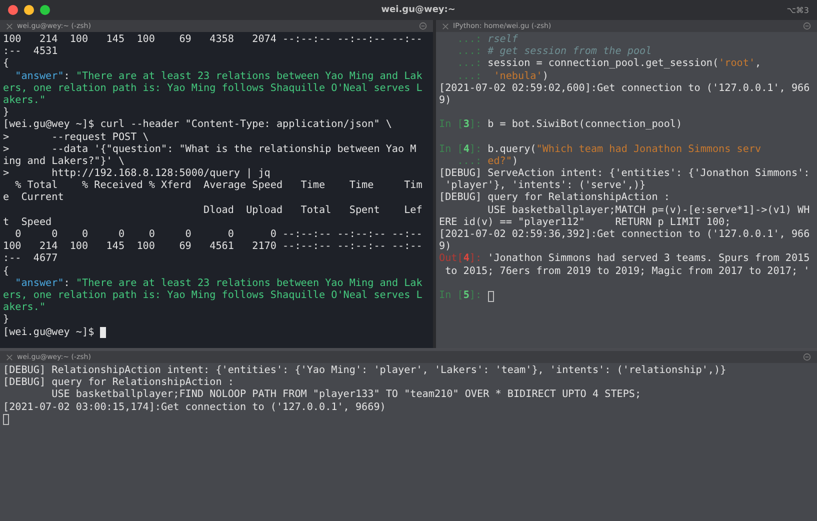 This screenshot has width=817, height=521. What do you see at coordinates (45, 10) in the screenshot?
I see `zoom-window-button` at bounding box center [45, 10].